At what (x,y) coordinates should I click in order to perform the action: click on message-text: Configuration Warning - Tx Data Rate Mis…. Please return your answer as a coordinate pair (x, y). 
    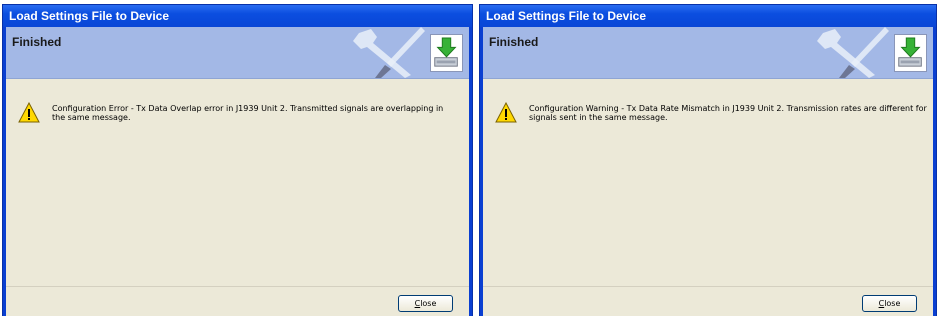
    Looking at the image, I should click on (728, 113).